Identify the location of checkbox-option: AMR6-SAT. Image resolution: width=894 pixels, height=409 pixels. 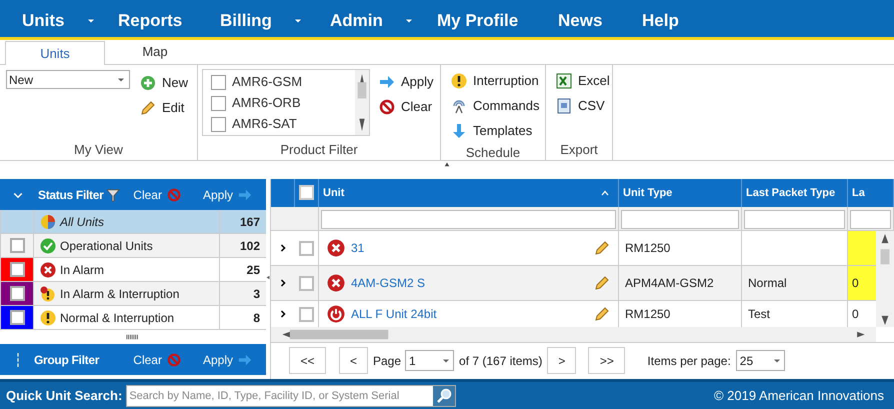
(283, 124).